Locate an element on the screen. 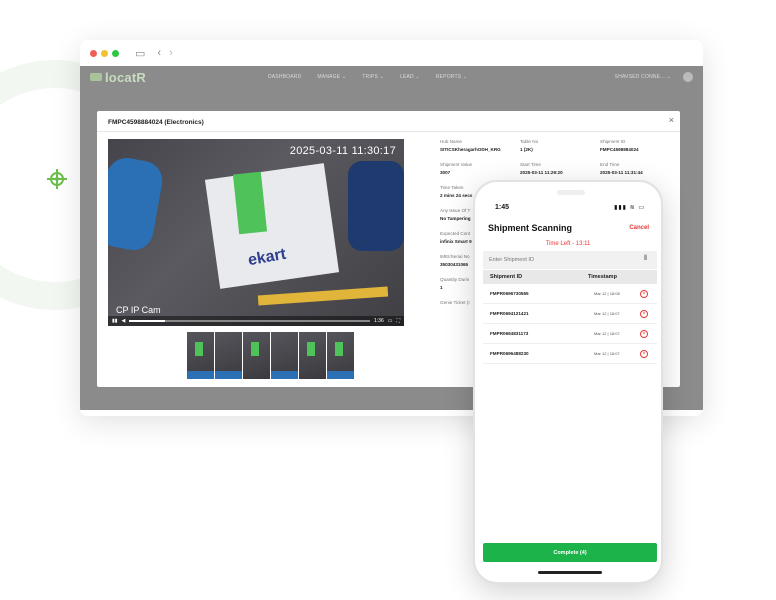 This screenshot has width=776, height=600. row-shipment-id: FMPR0696730565 is located at coordinates (509, 293).